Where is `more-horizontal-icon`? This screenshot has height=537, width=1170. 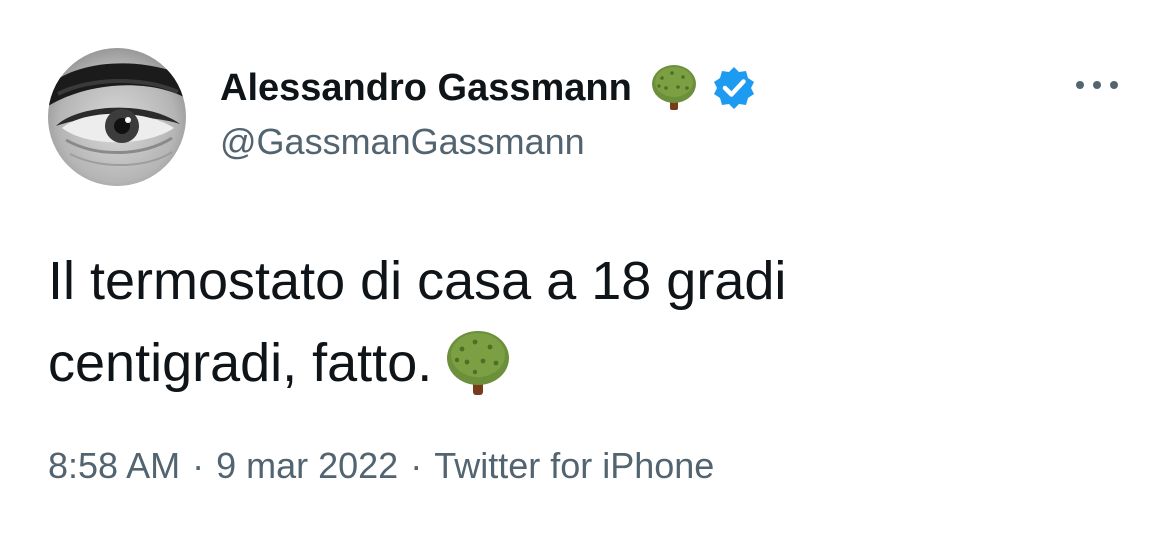
more-horizontal-icon is located at coordinates (1097, 85).